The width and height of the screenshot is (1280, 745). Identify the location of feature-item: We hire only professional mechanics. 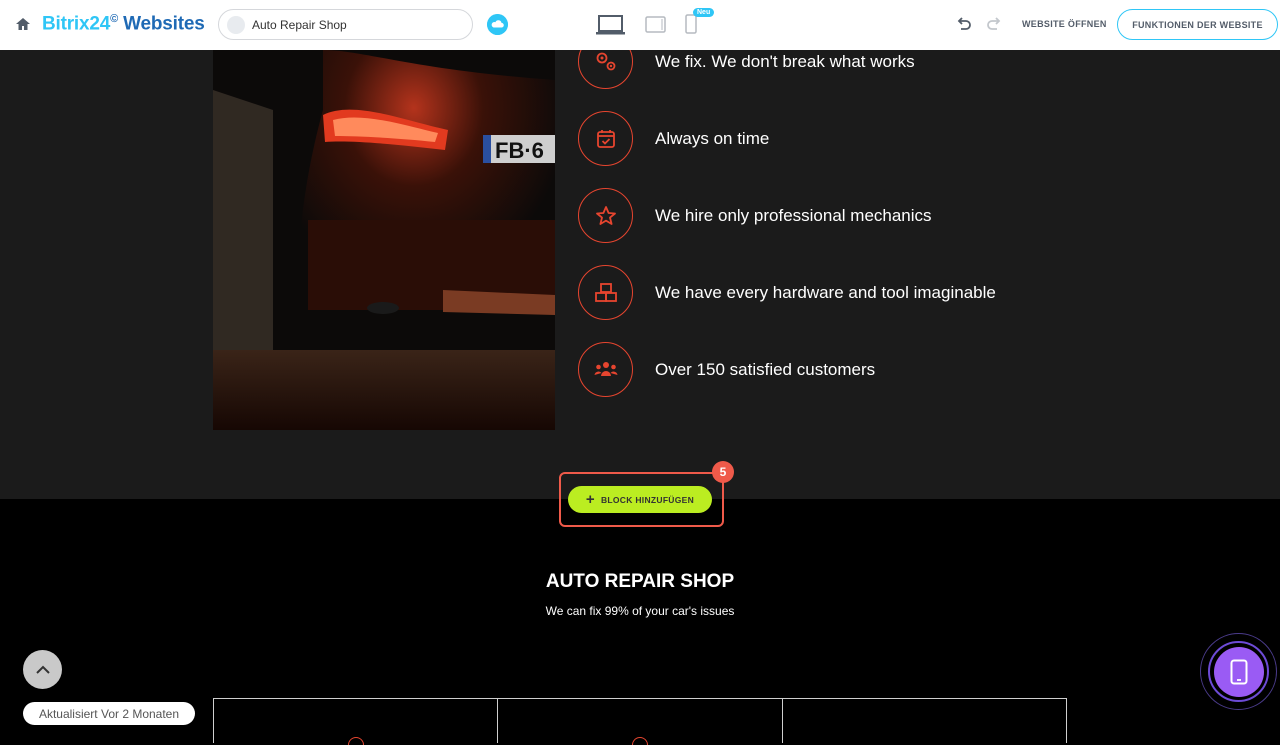
(858, 215).